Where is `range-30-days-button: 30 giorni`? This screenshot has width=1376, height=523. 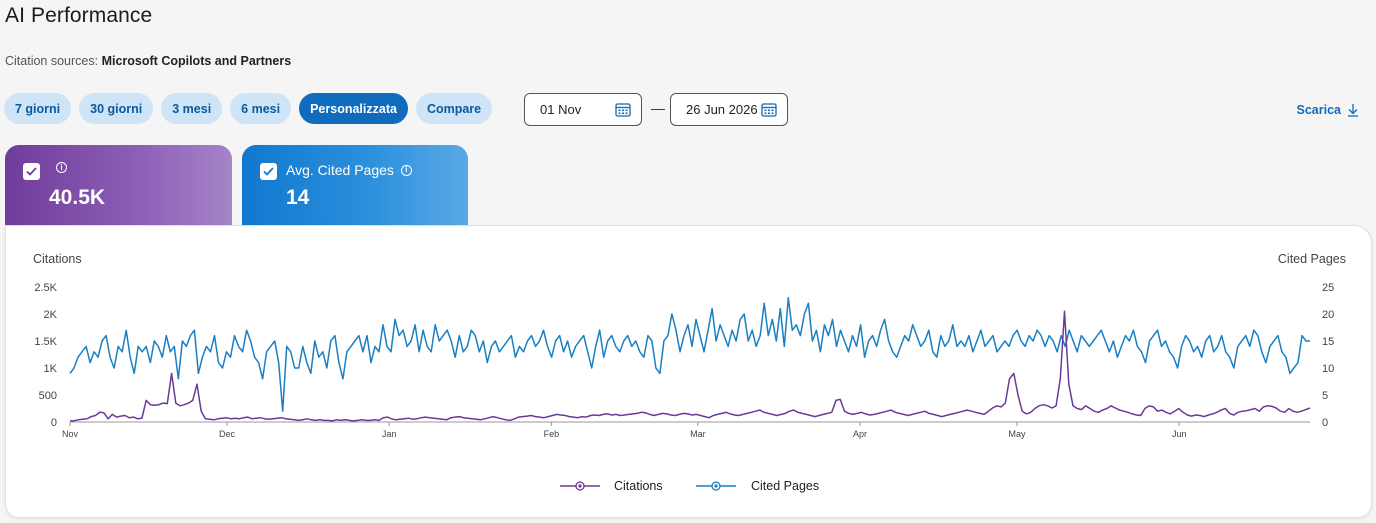 range-30-days-button: 30 giorni is located at coordinates (116, 108).